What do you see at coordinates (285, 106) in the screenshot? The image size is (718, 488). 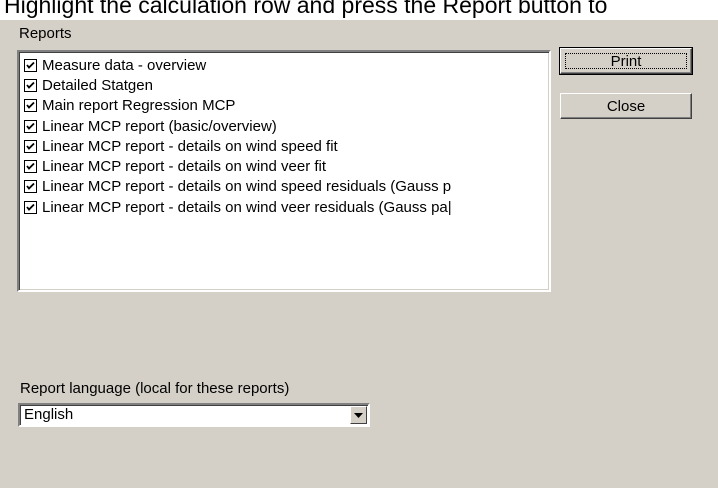 I see `report-list-item: Main report Regression MCP` at bounding box center [285, 106].